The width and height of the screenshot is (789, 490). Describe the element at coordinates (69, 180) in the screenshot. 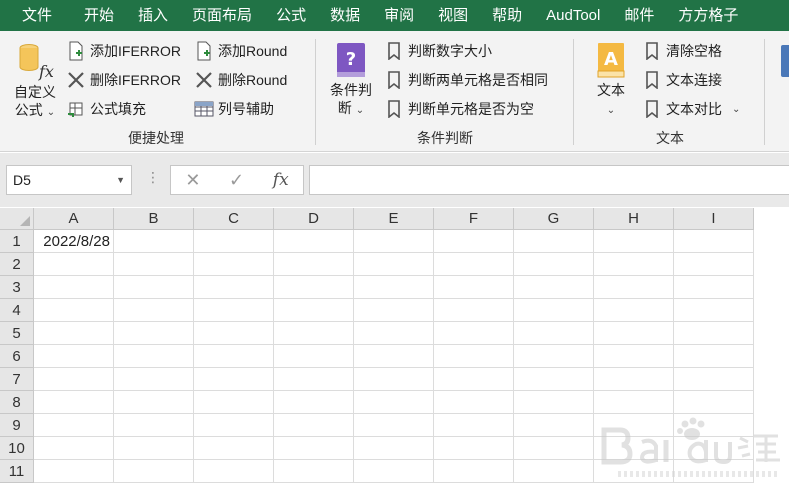

I see `name-box: D5 ▼` at that location.